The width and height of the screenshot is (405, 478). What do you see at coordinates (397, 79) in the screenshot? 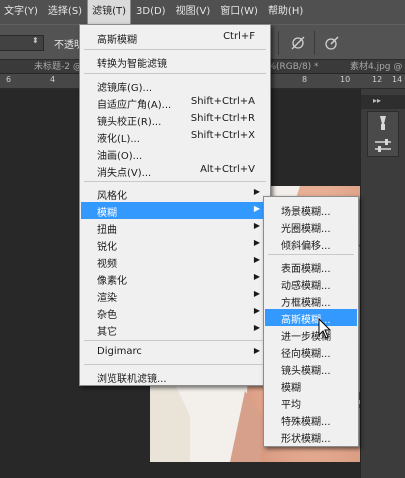
I see `ruler-tick-label: 14` at bounding box center [397, 79].